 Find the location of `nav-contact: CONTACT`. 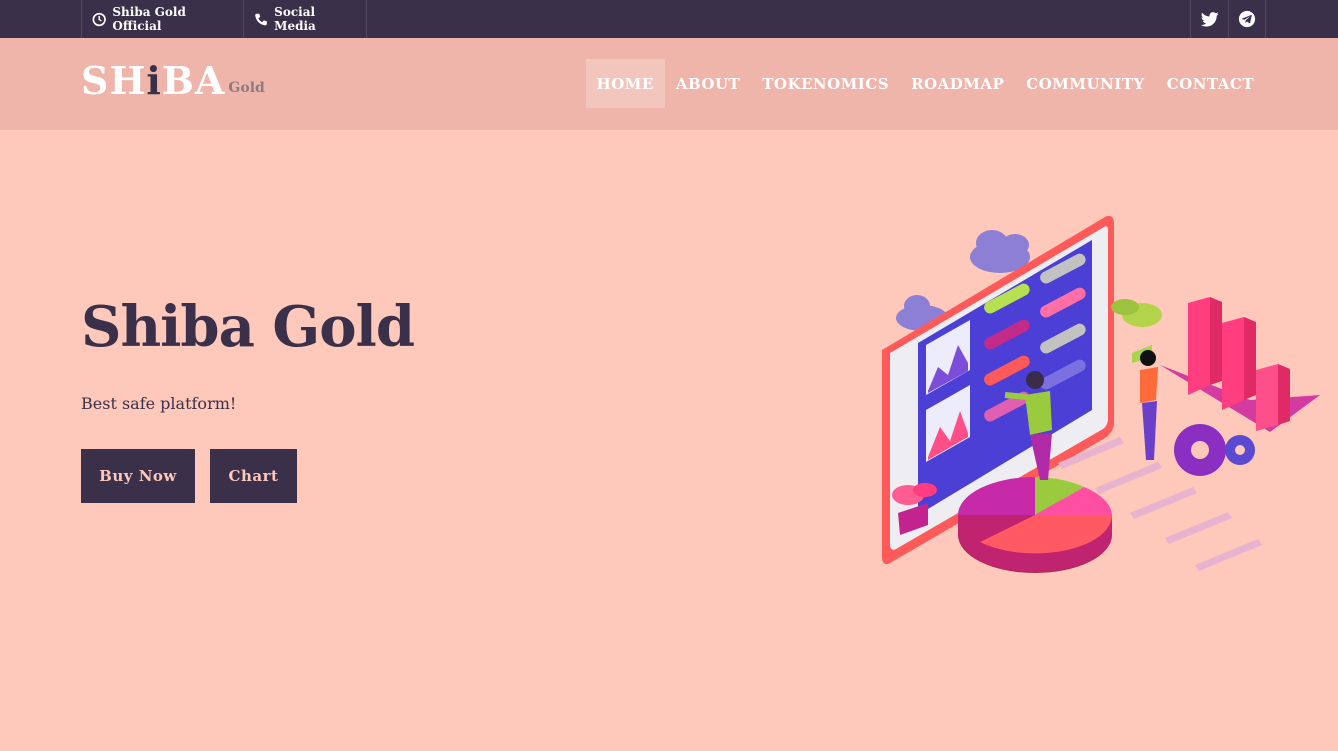

nav-contact: CONTACT is located at coordinates (1210, 83).